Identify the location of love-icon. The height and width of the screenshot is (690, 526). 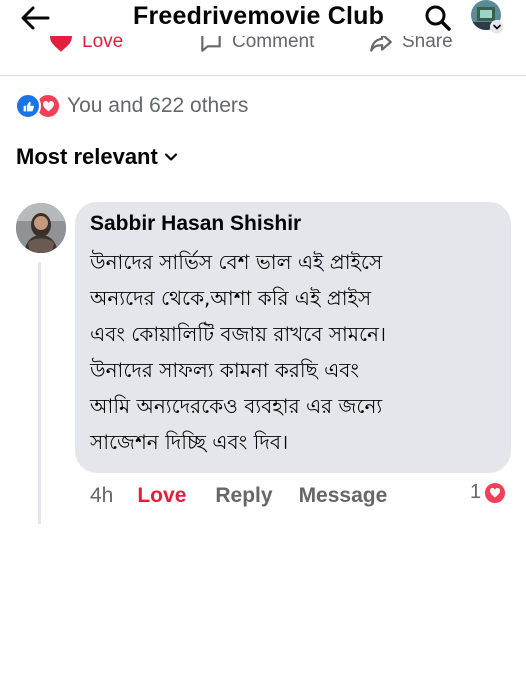
(495, 492).